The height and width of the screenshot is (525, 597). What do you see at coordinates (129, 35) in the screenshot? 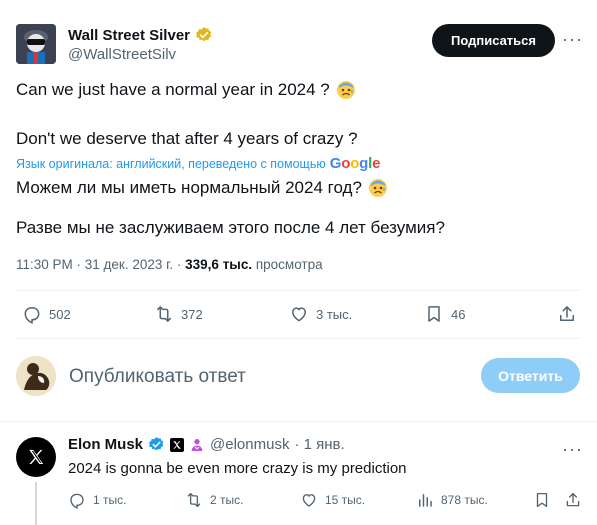
I see `author-name: Wall Street Silver` at bounding box center [129, 35].